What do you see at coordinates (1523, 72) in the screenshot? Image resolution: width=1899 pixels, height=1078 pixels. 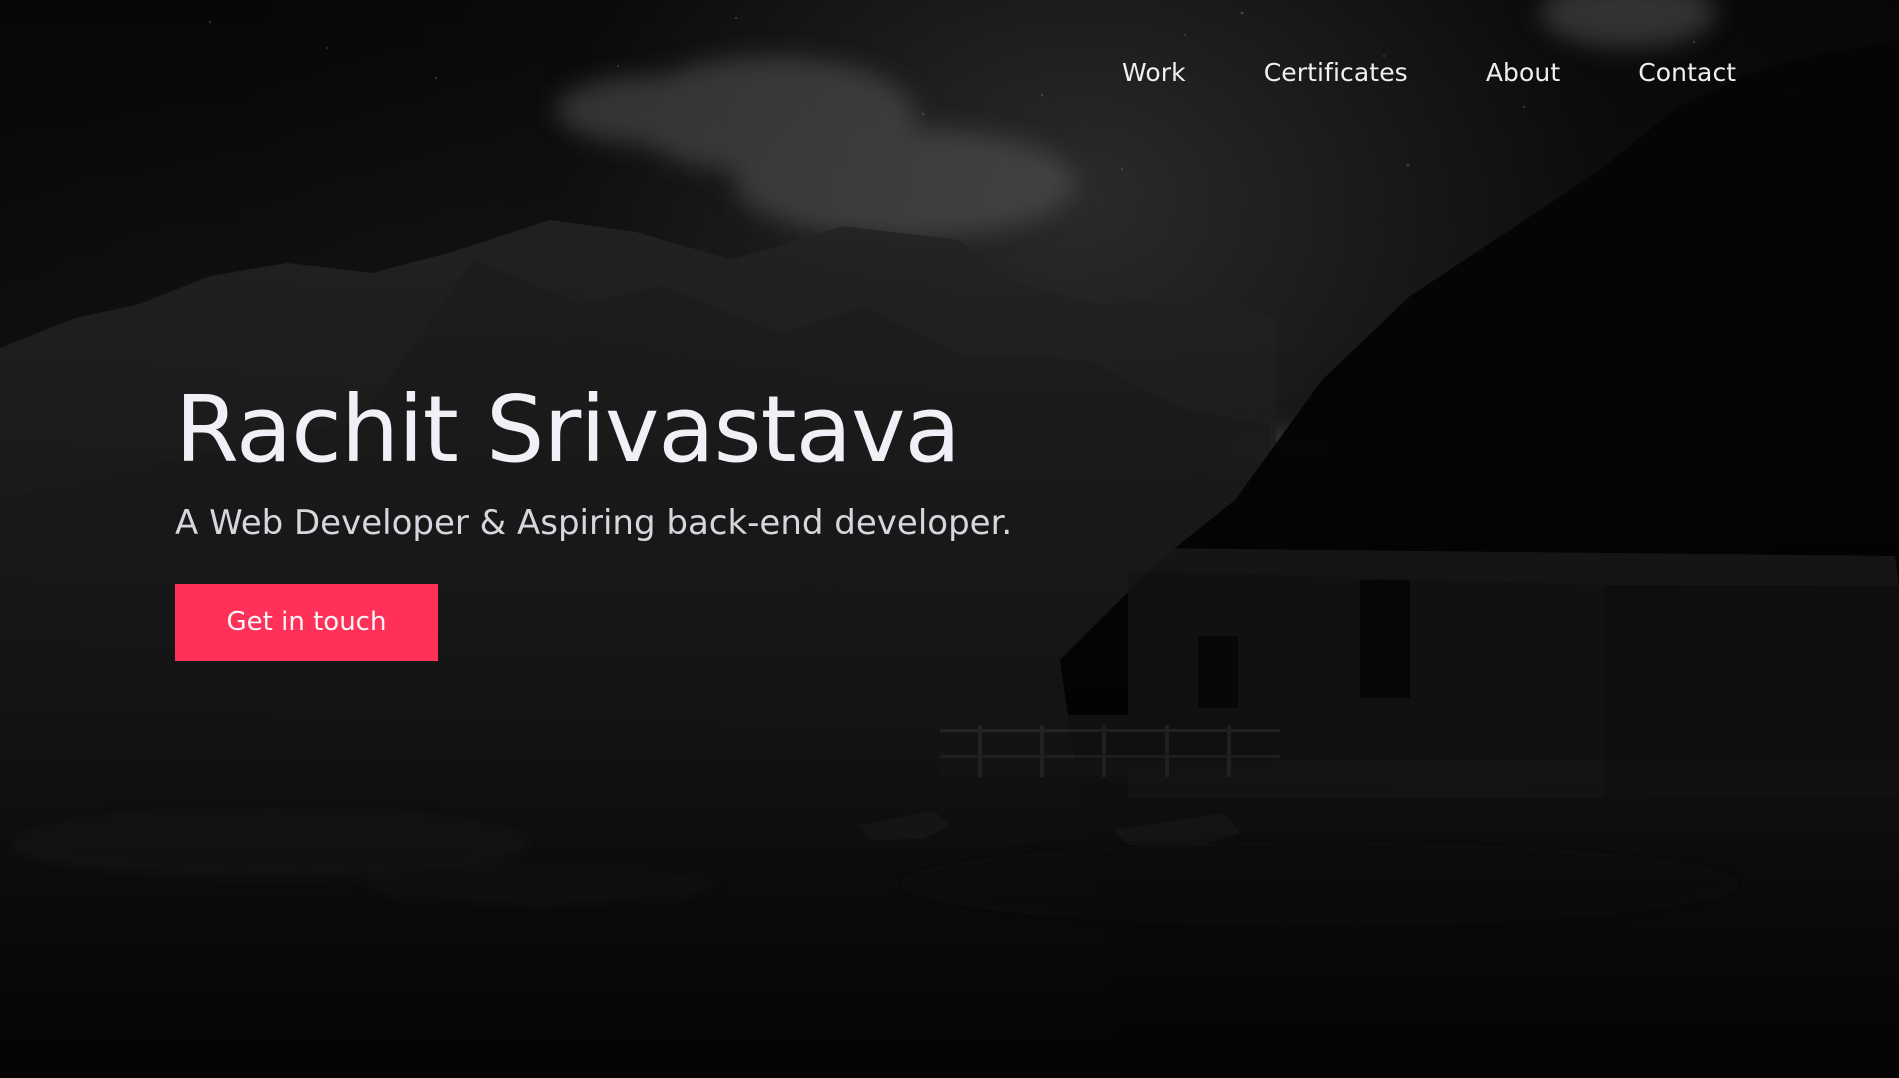 I see `nav-link-about: About` at bounding box center [1523, 72].